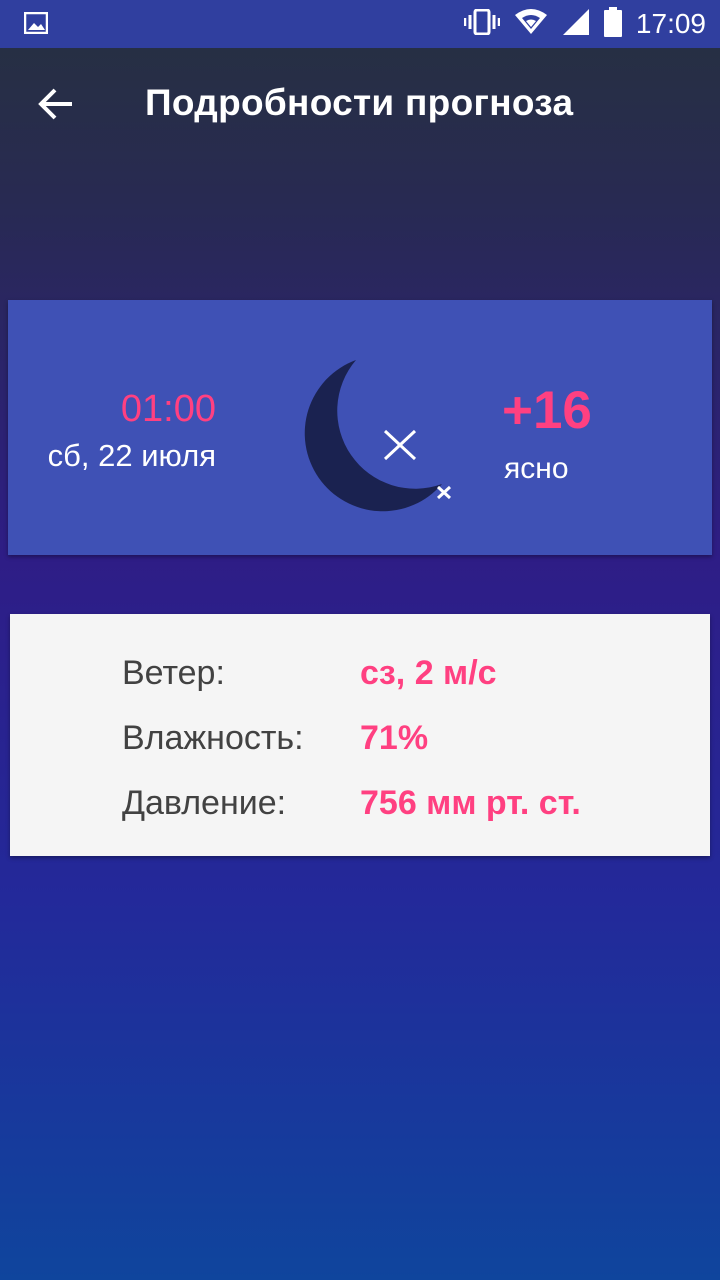 This screenshot has width=720, height=1280. I want to click on pressure-label: Давление:, so click(204, 802).